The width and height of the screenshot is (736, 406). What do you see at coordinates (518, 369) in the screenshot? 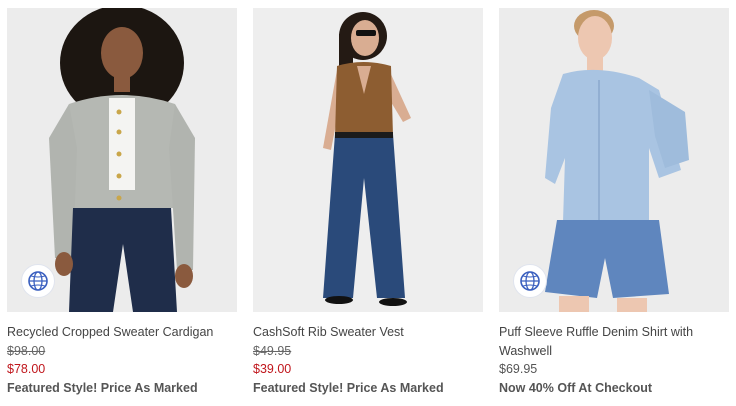
I see `price: $69.95` at bounding box center [518, 369].